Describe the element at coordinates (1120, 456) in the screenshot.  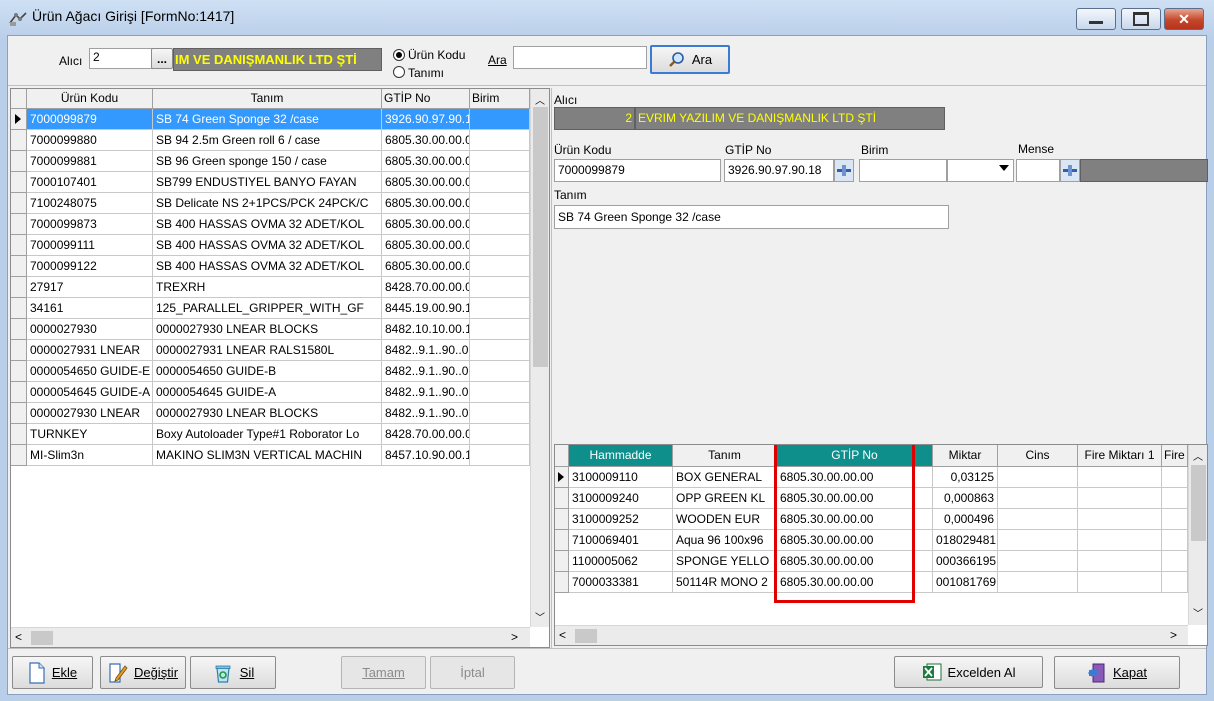
I see `col-header-fire-miktari-1: Fire Miktarı 1` at that location.